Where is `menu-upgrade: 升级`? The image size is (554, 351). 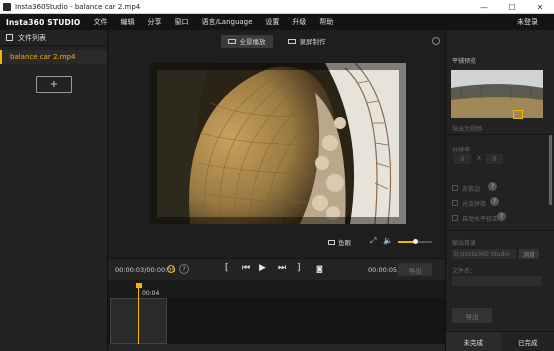 menu-upgrade: 升级 is located at coordinates (299, 22).